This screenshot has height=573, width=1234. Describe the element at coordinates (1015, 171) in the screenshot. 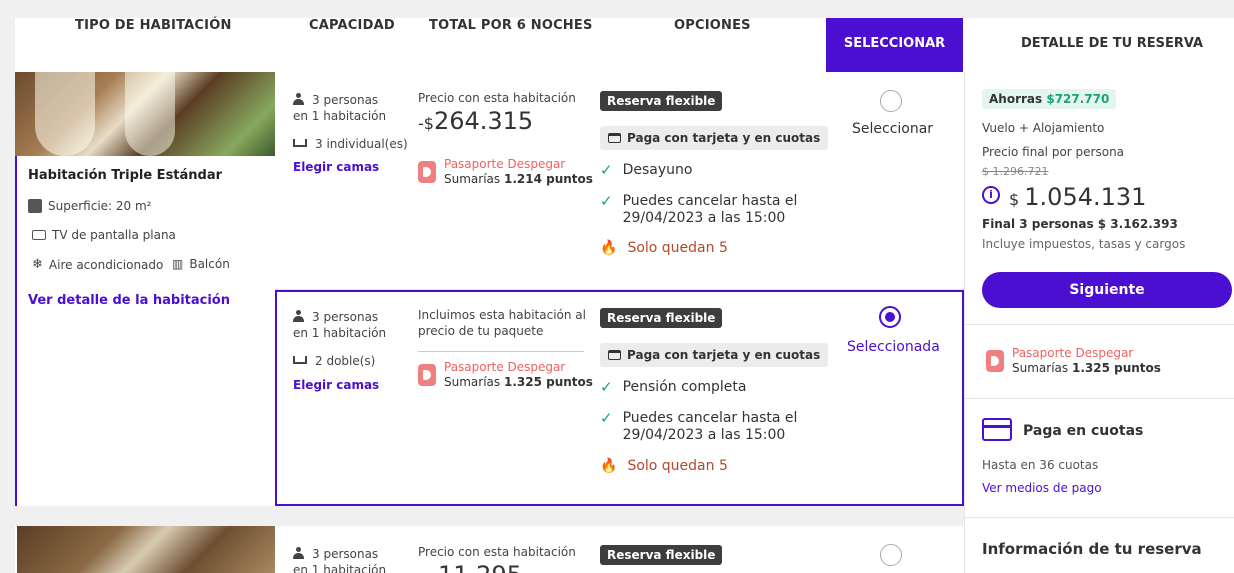

I see `old-price: $ 1.296.721` at that location.